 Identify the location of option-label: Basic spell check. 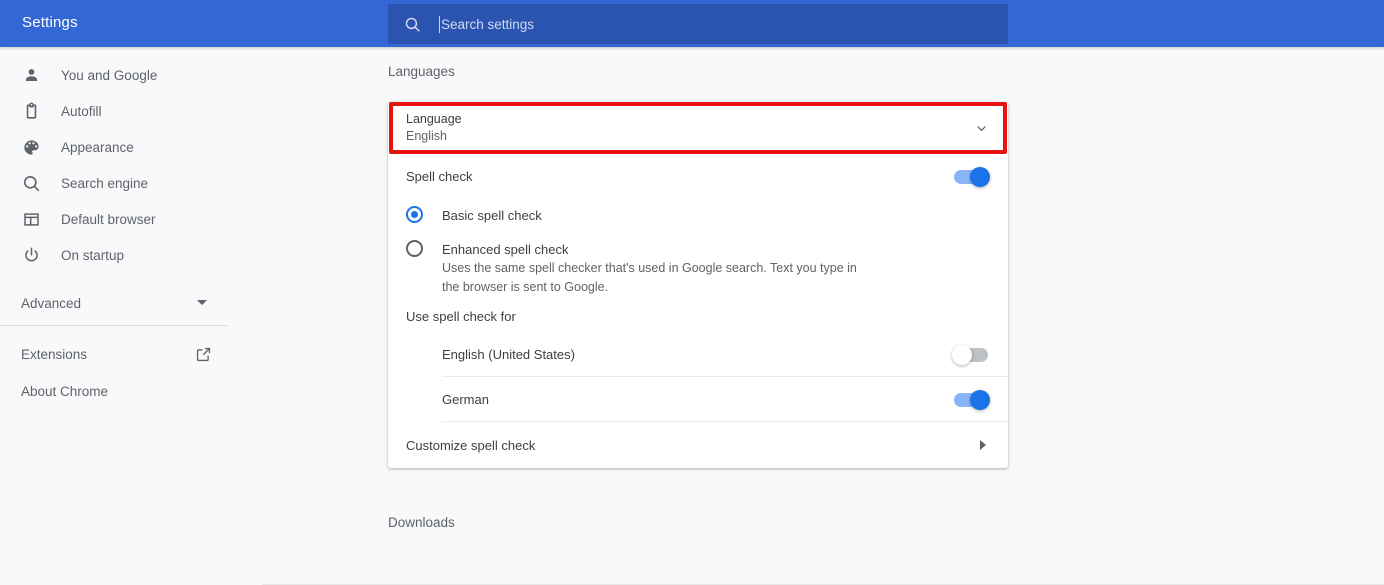
(492, 215).